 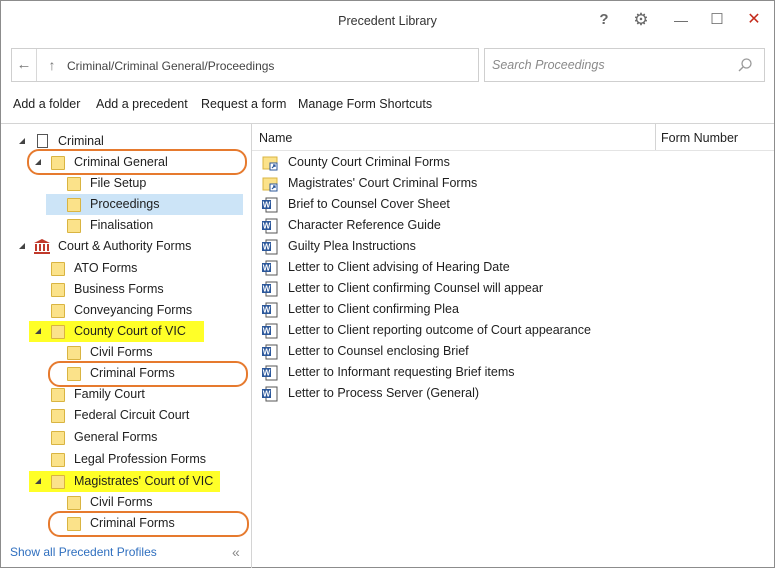 What do you see at coordinates (378, 351) in the screenshot?
I see `list-item-name: Letter to Counsel enclosing Brief` at bounding box center [378, 351].